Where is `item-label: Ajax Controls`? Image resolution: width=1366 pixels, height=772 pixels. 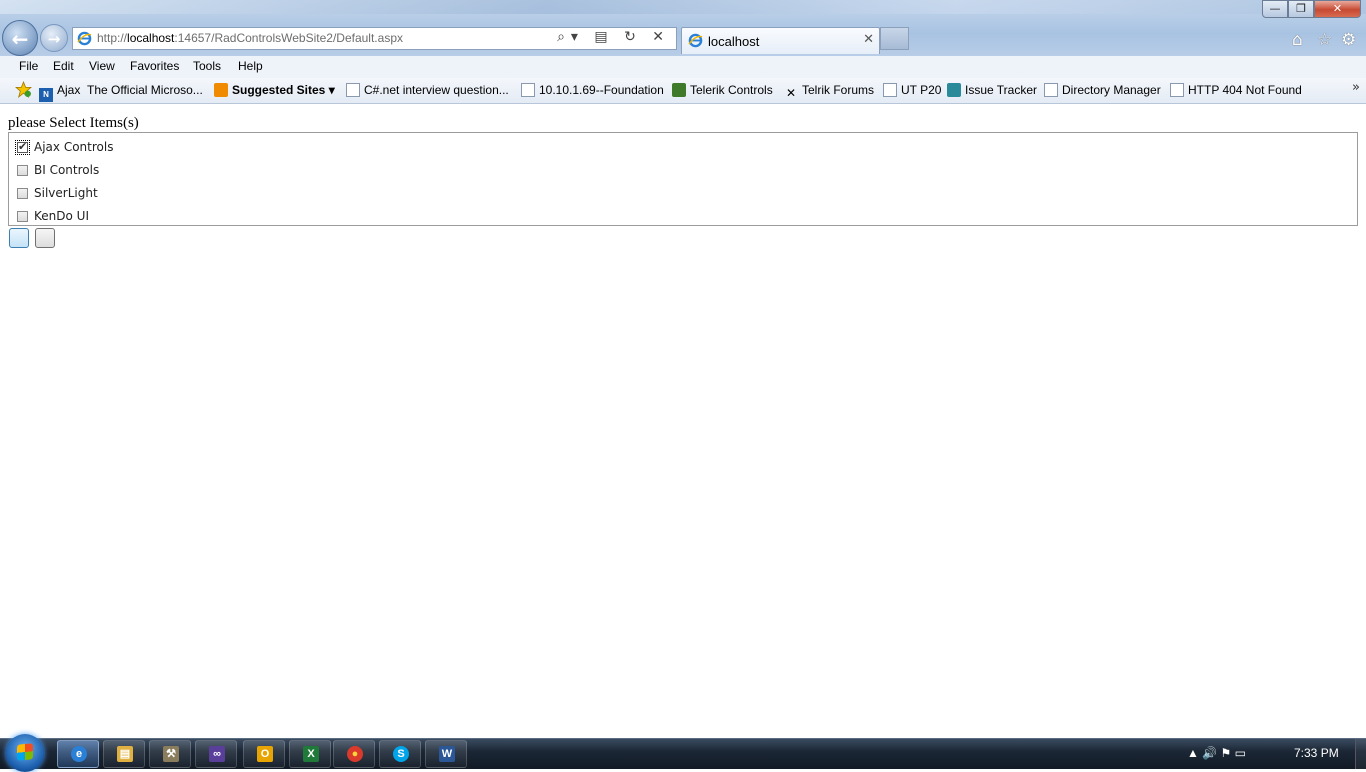 item-label: Ajax Controls is located at coordinates (74, 147).